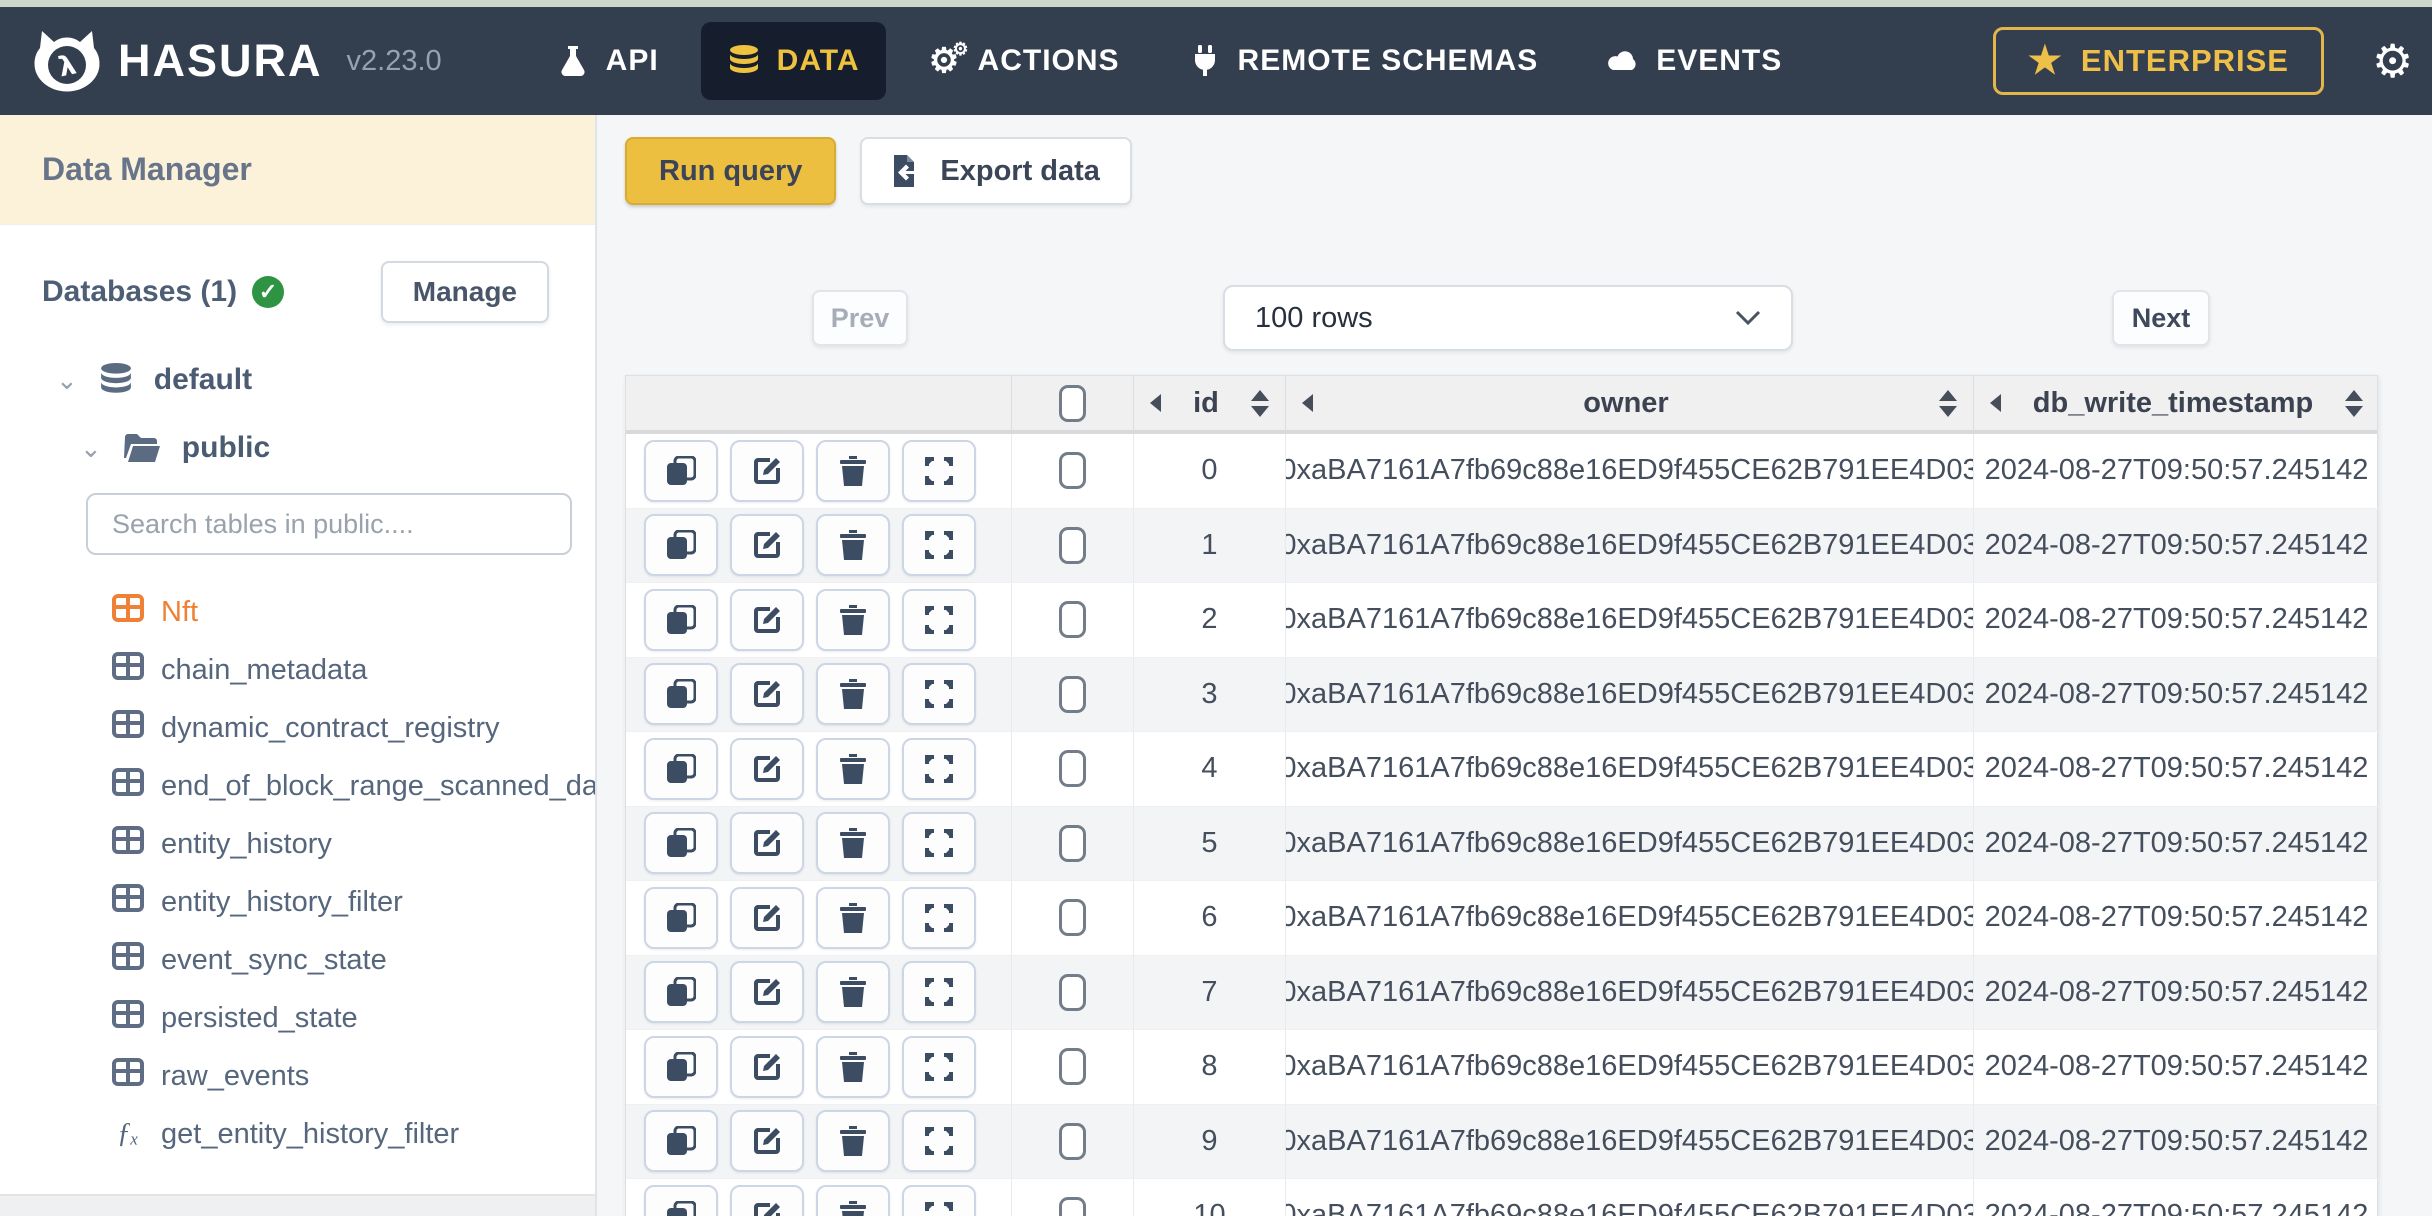 The width and height of the screenshot is (2432, 1216). What do you see at coordinates (353, 670) in the screenshot?
I see `sidebar-table-item: ƒₓ chain_metadata` at bounding box center [353, 670].